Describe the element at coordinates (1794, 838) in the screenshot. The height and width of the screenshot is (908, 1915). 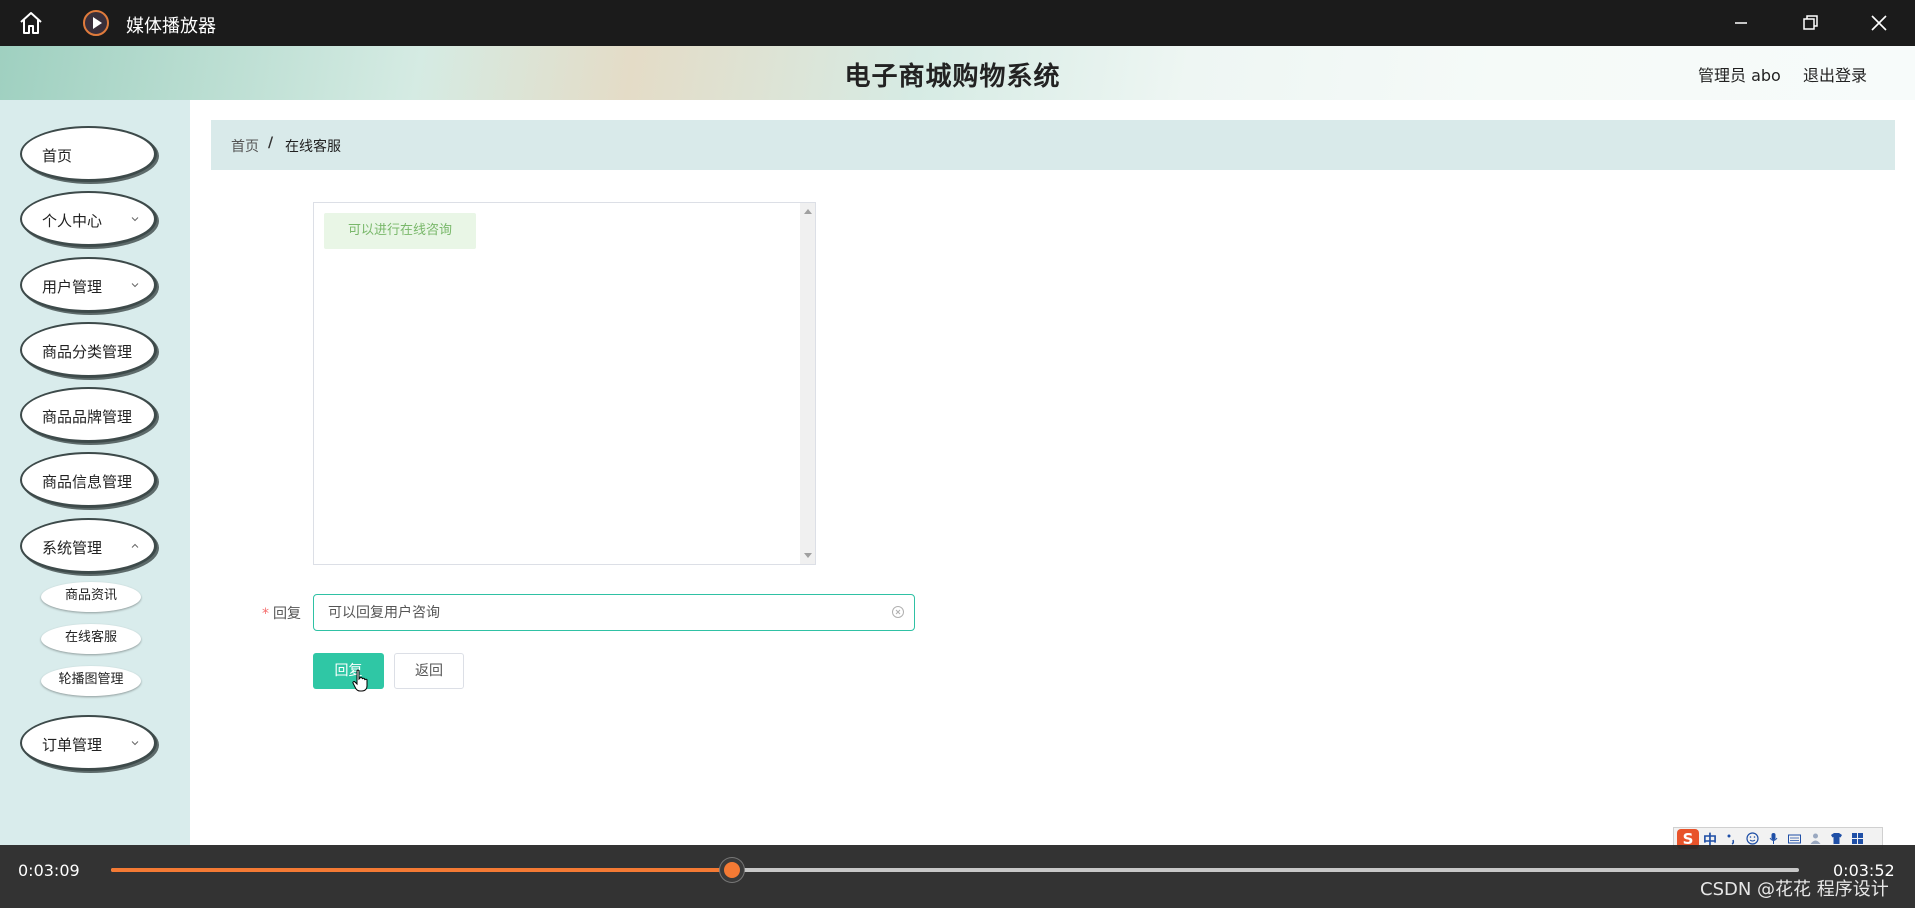
I see `keyboard-icon` at that location.